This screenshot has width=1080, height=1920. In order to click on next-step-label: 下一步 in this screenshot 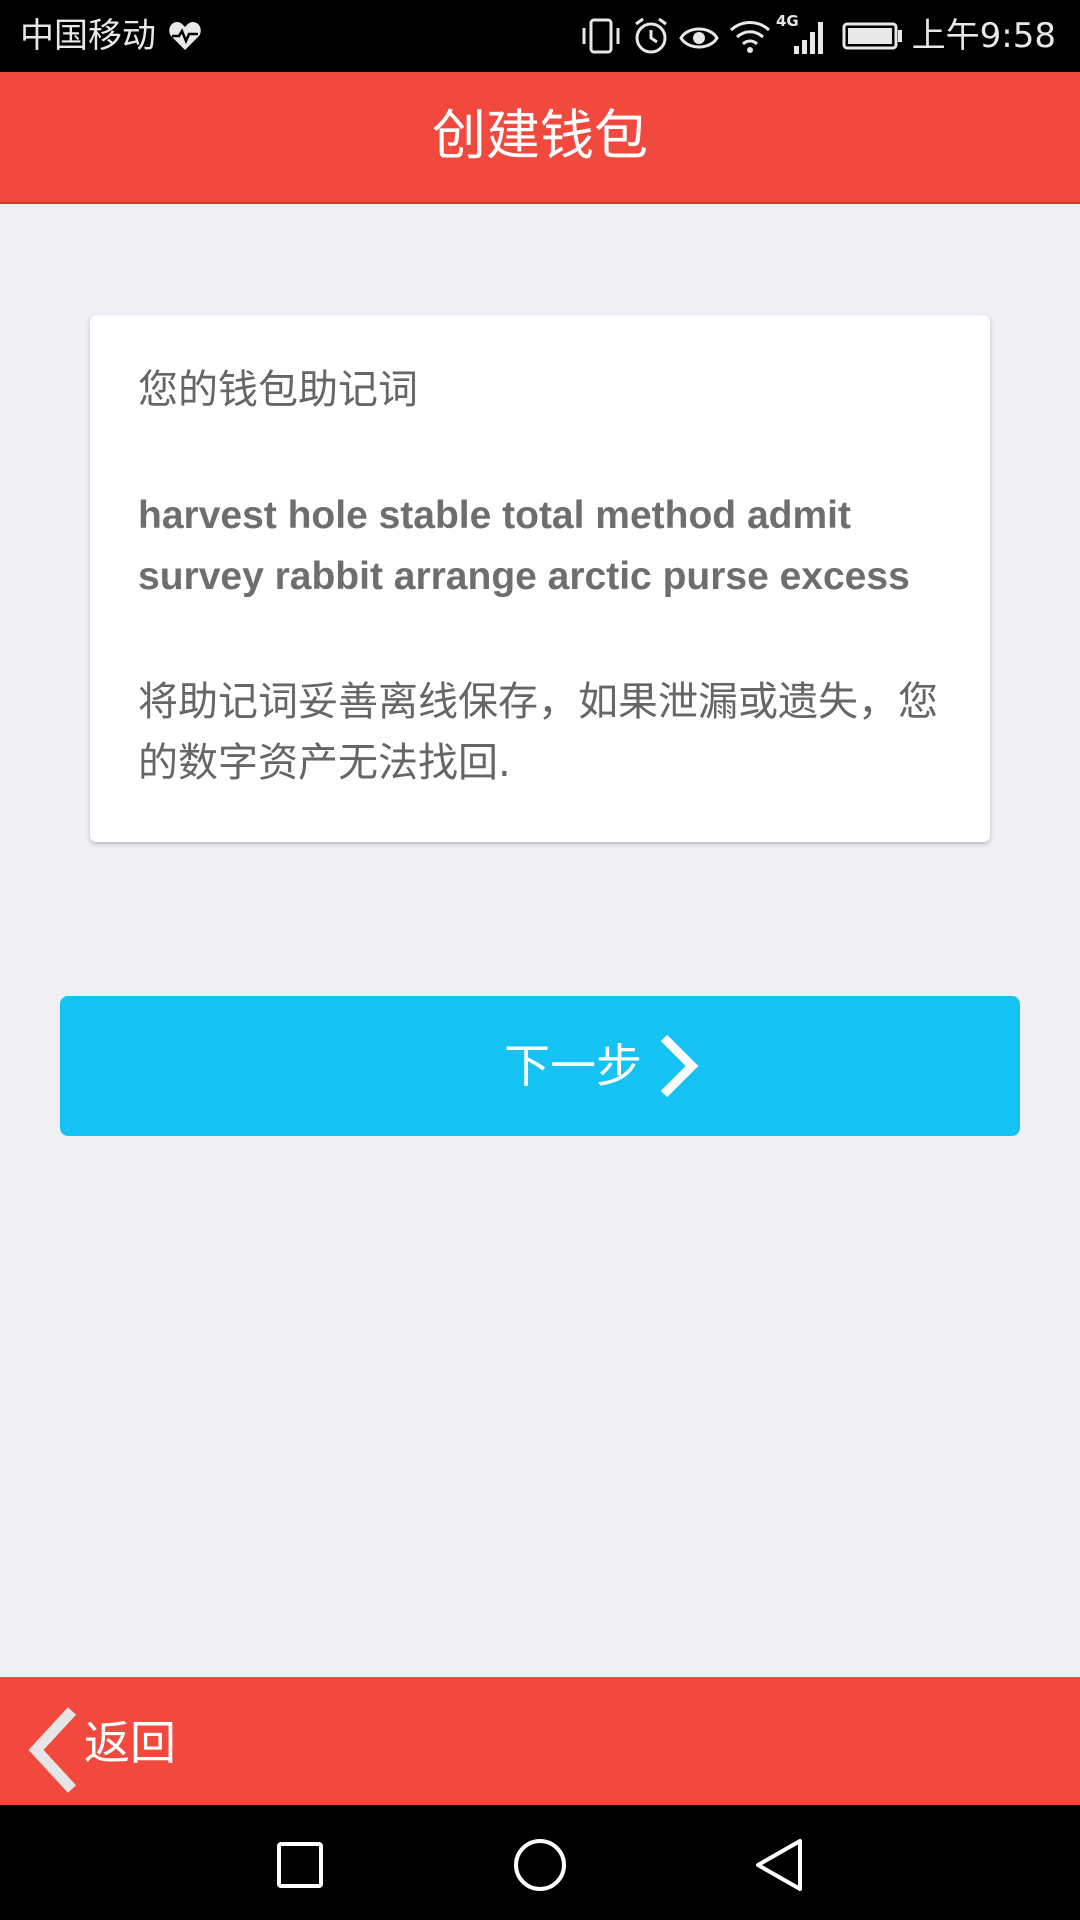, I will do `click(573, 1066)`.